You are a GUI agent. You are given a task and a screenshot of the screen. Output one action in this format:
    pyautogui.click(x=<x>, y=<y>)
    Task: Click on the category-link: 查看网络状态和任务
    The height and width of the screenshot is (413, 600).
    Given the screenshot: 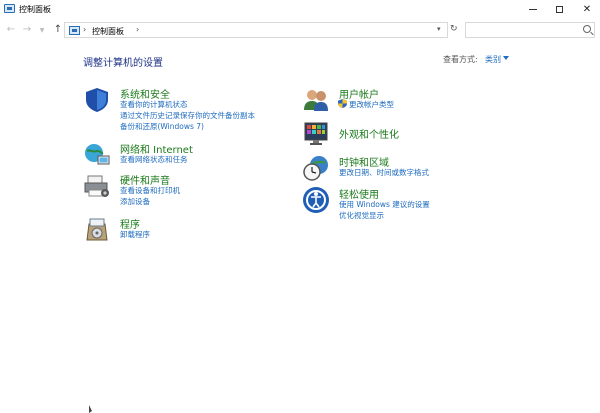 What is the action you would take?
    pyautogui.click(x=154, y=159)
    